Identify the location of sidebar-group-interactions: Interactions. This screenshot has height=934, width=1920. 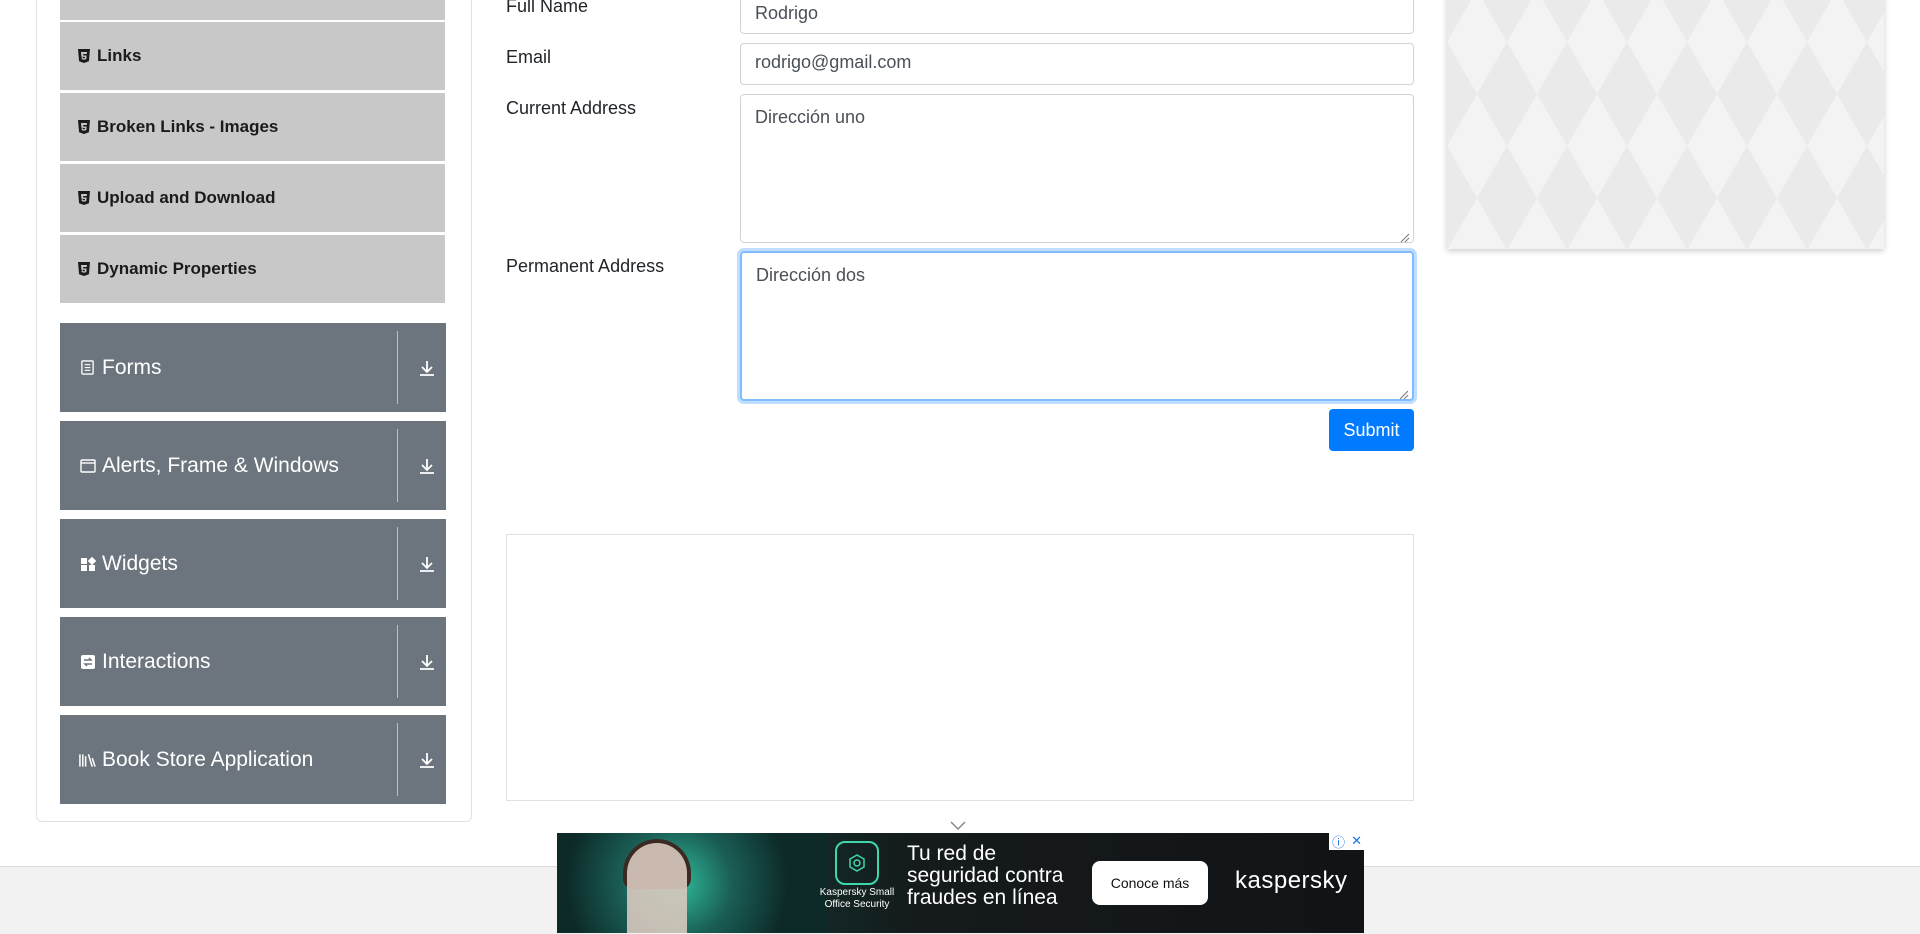
(253, 661).